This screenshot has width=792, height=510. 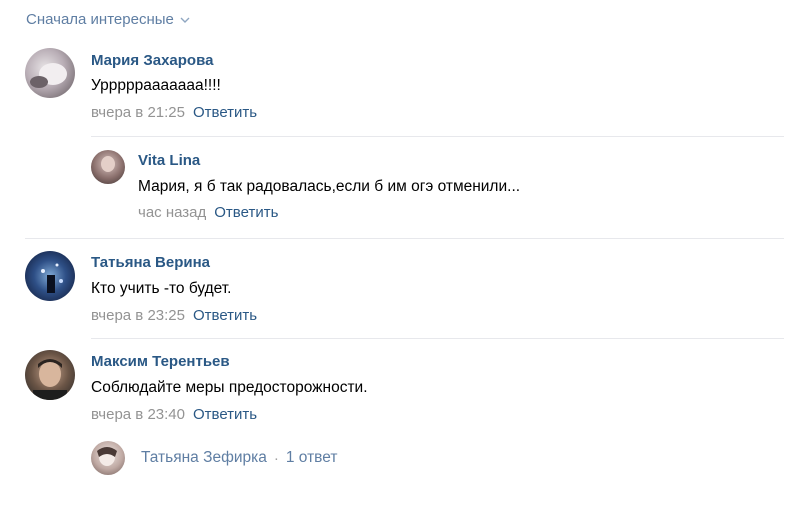 I want to click on comment-meta: вчера в 23:25 Ответить, so click(x=174, y=315).